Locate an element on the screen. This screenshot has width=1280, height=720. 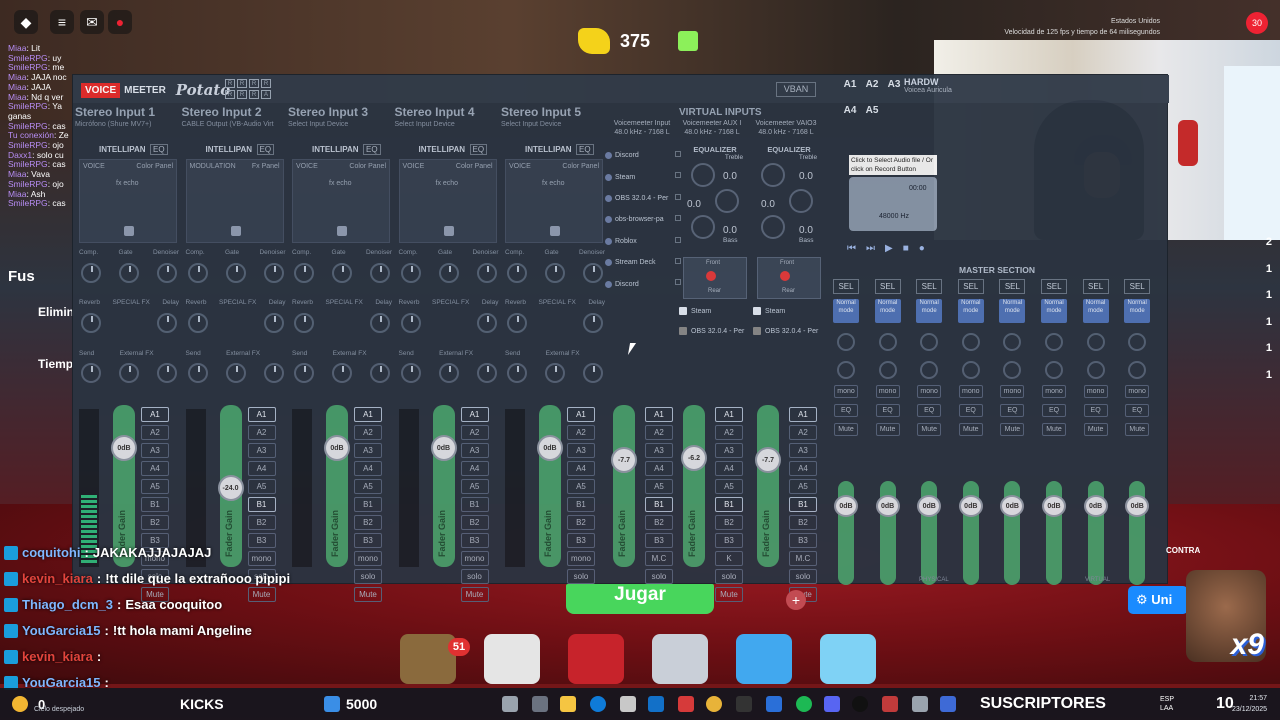
edge-icon is located at coordinates (598, 704).